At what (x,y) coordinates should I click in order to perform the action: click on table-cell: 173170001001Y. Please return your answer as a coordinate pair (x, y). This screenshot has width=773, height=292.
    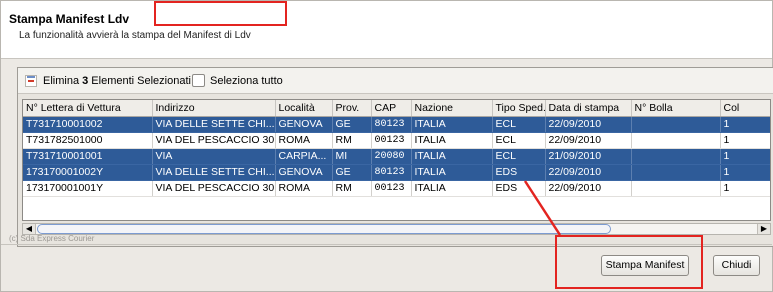
    Looking at the image, I should click on (88, 188).